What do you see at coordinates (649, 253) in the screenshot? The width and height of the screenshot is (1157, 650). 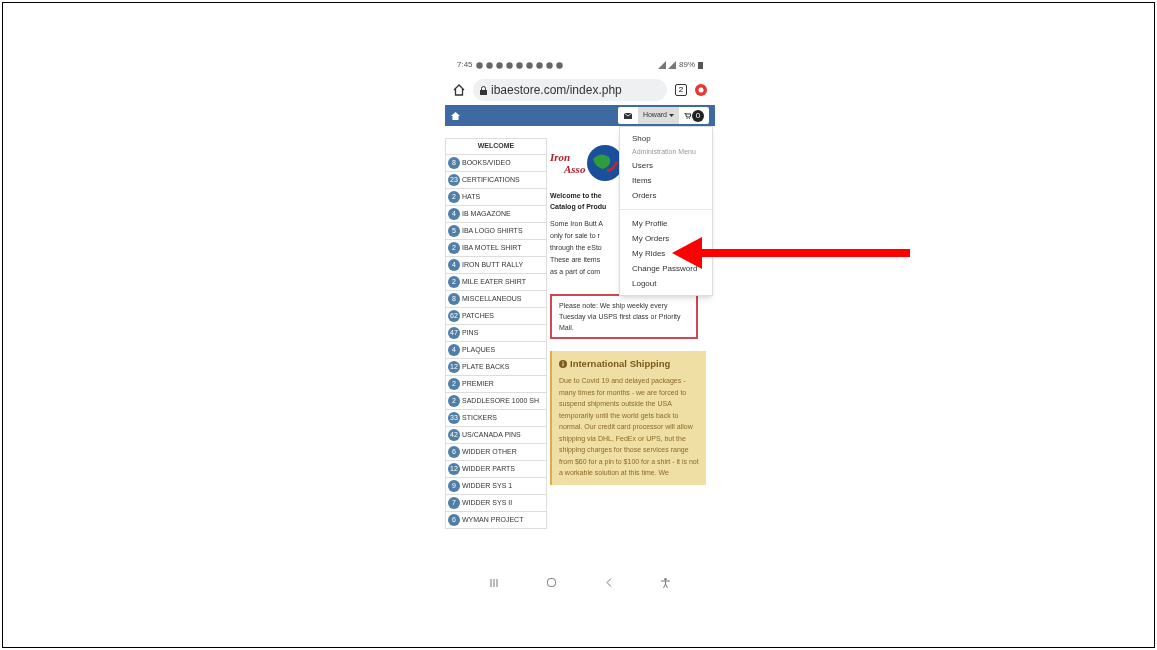 I see `menu-item: My Rides` at bounding box center [649, 253].